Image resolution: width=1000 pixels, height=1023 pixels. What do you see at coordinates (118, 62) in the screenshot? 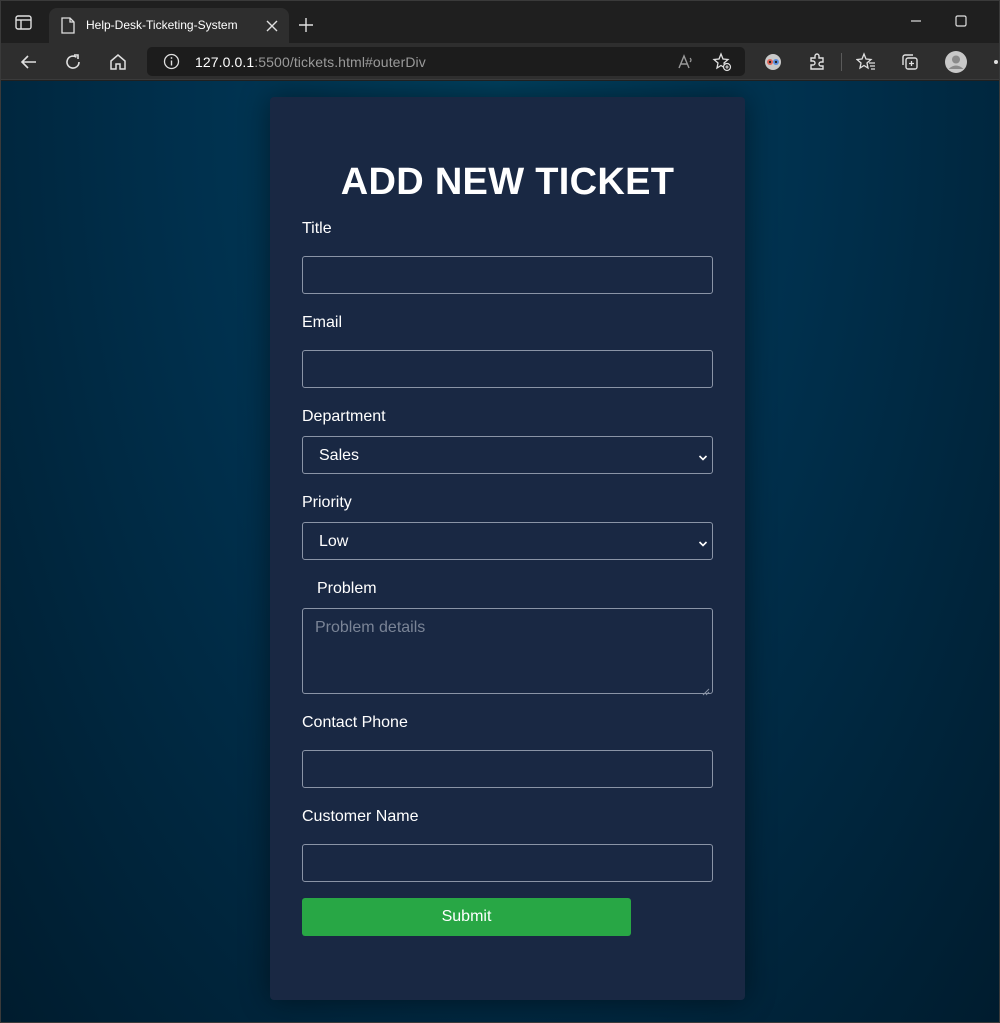
I see `home-icon` at bounding box center [118, 62].